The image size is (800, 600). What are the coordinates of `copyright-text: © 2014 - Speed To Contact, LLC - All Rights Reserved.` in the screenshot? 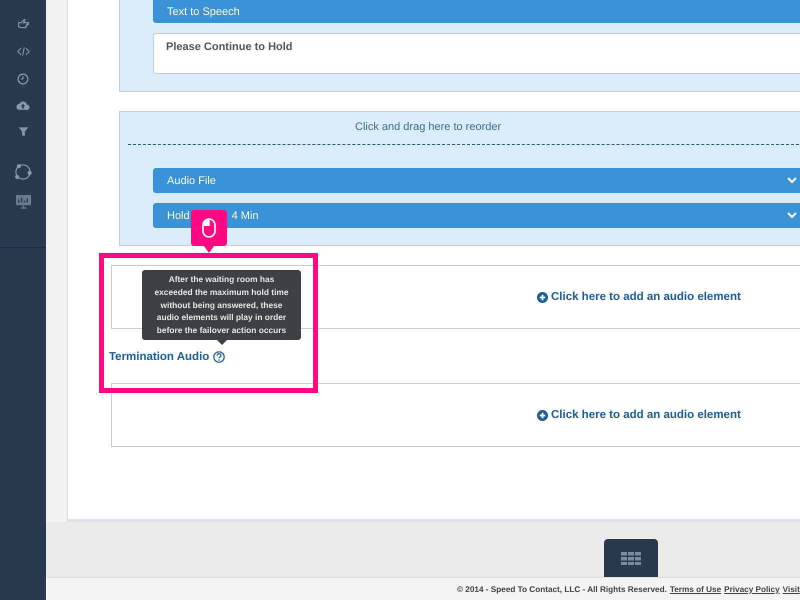 It's located at (562, 589).